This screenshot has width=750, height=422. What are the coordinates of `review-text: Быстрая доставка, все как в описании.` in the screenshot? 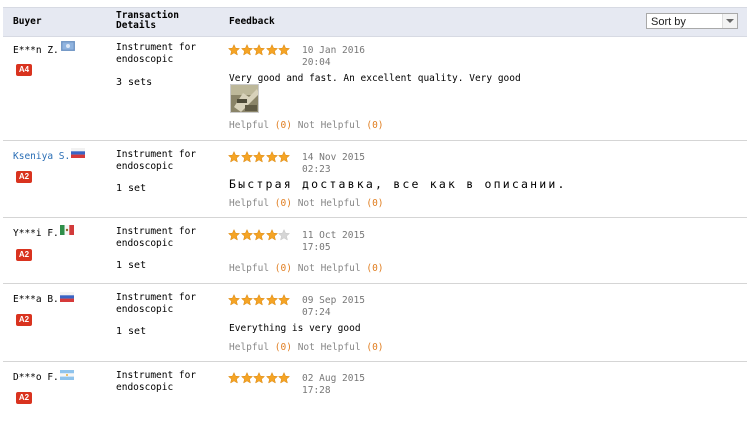 It's located at (398, 184).